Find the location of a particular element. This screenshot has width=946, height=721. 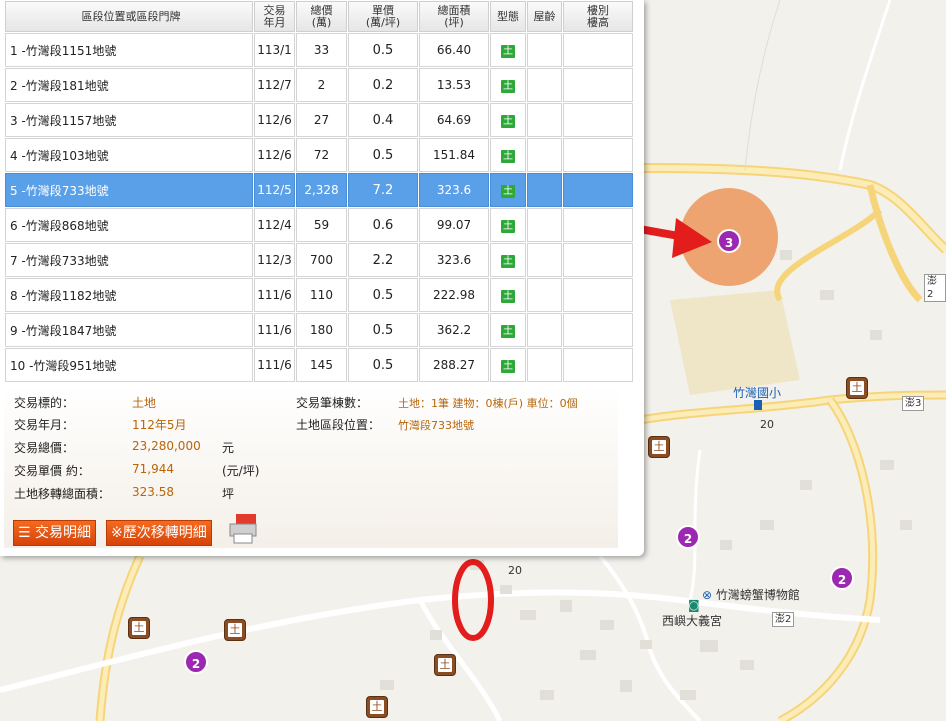

col-ym: 交易 年月 is located at coordinates (274, 16).